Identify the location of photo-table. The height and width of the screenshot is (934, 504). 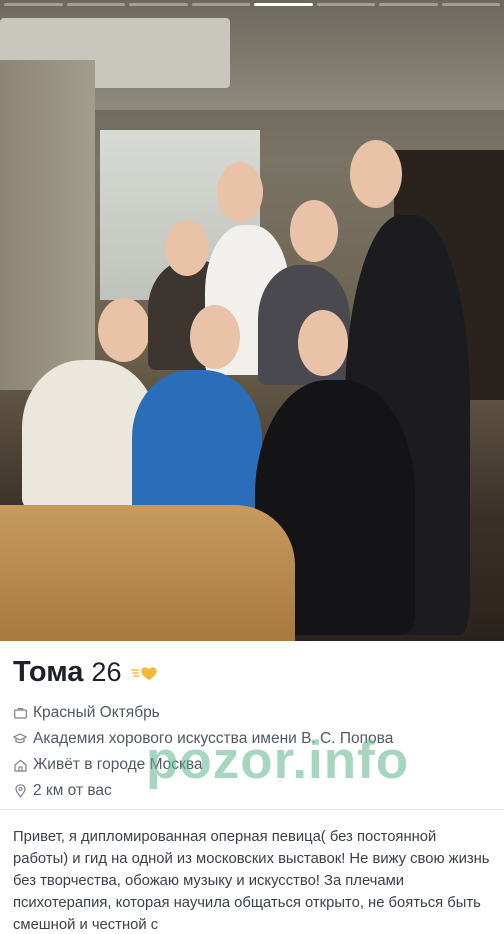
(147, 573).